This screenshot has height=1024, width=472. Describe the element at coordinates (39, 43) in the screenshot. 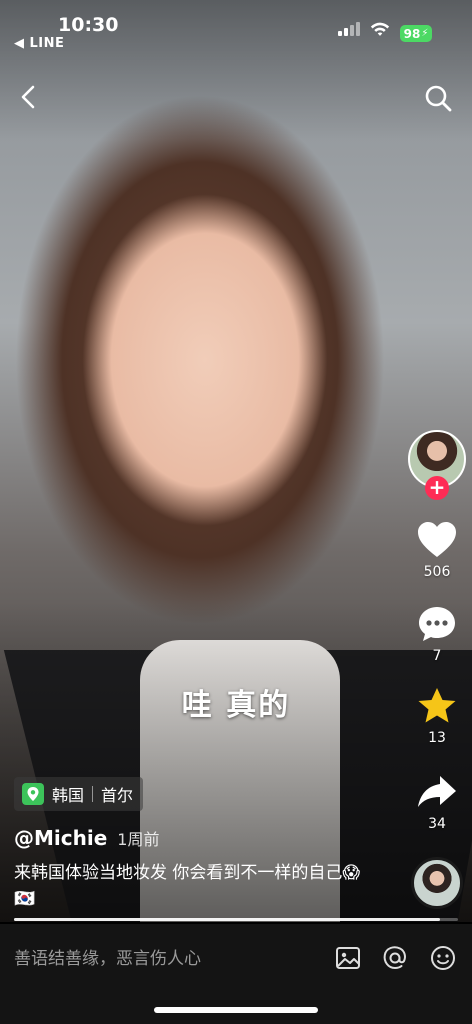

I see `back-to-app-link: ◀ LINE` at that location.